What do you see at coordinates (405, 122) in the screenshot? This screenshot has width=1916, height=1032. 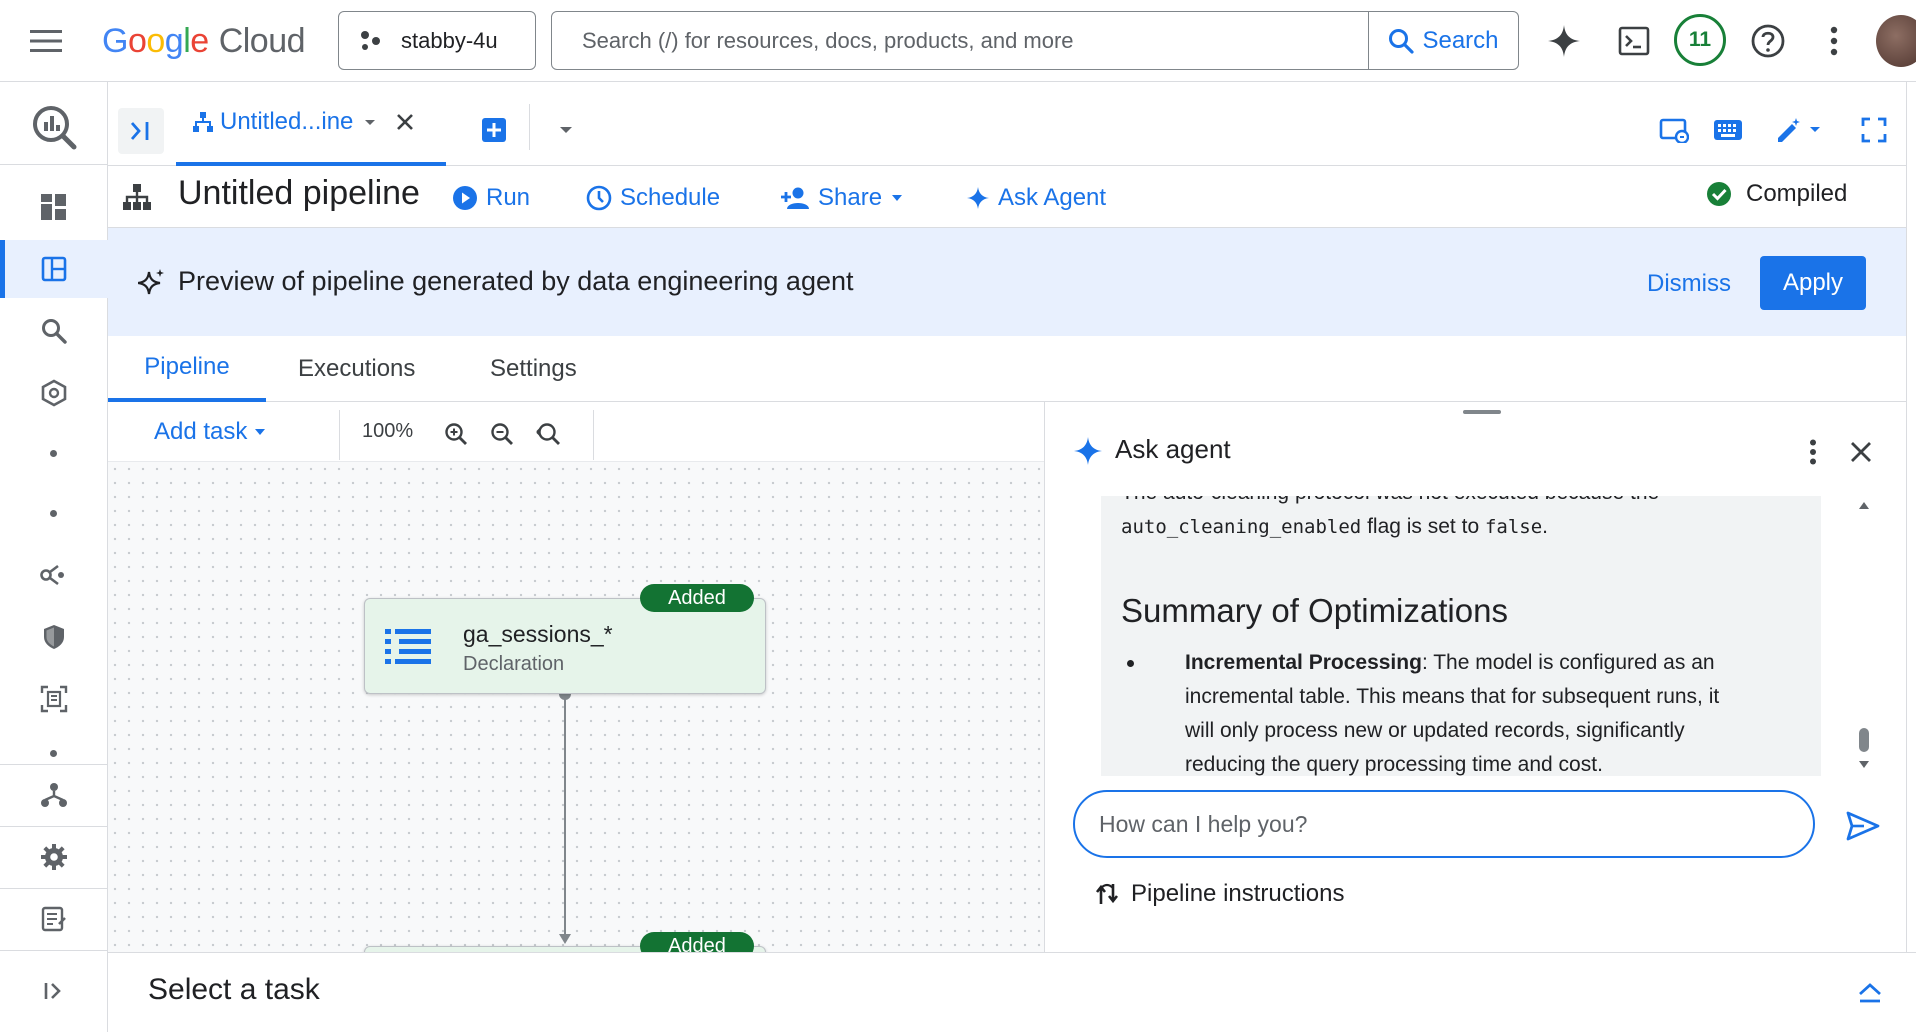 I see `close-tab-icon` at bounding box center [405, 122].